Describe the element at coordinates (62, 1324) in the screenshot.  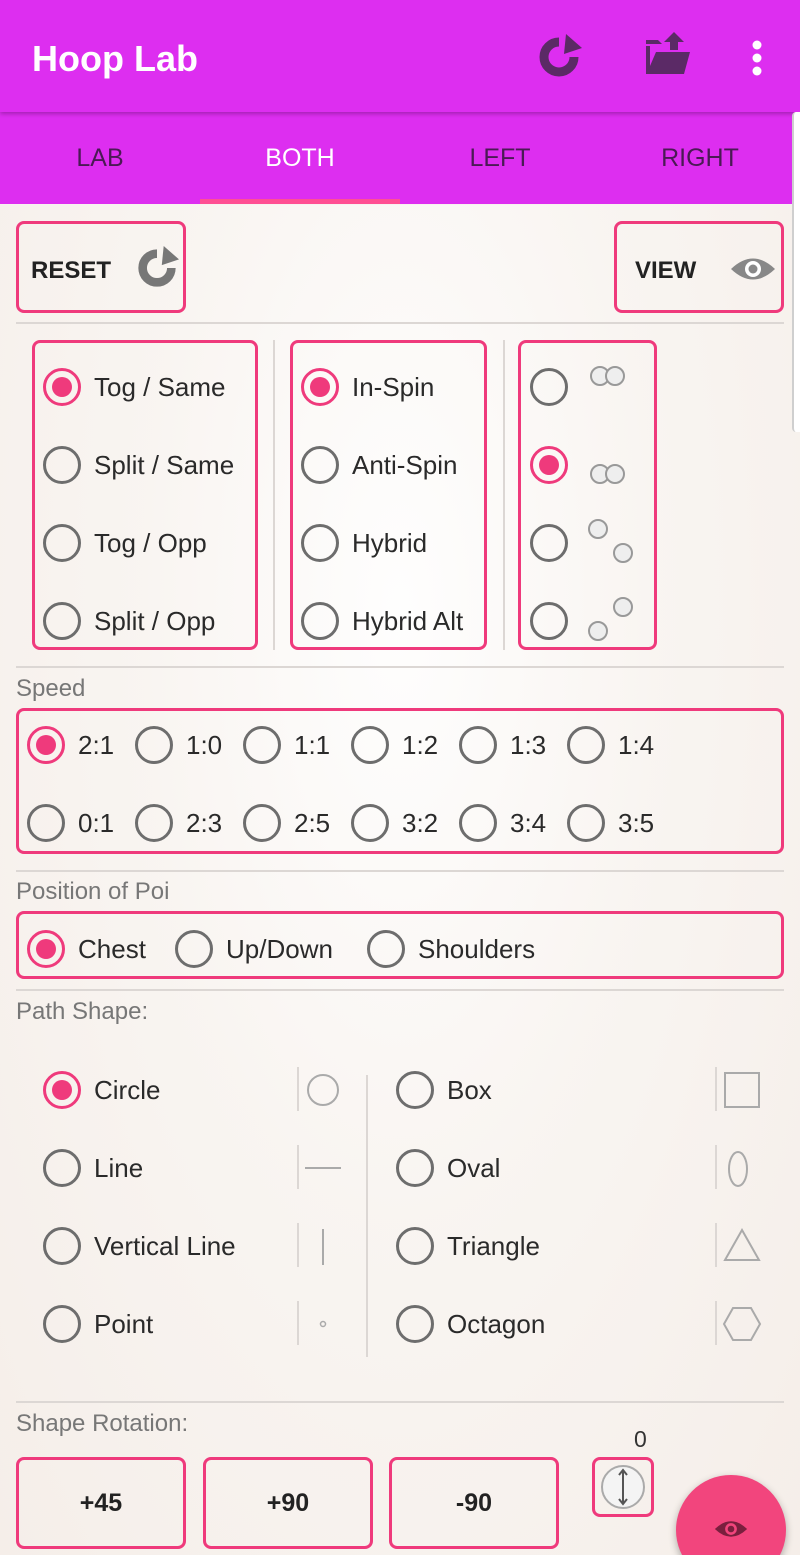
I see `radio-point` at that location.